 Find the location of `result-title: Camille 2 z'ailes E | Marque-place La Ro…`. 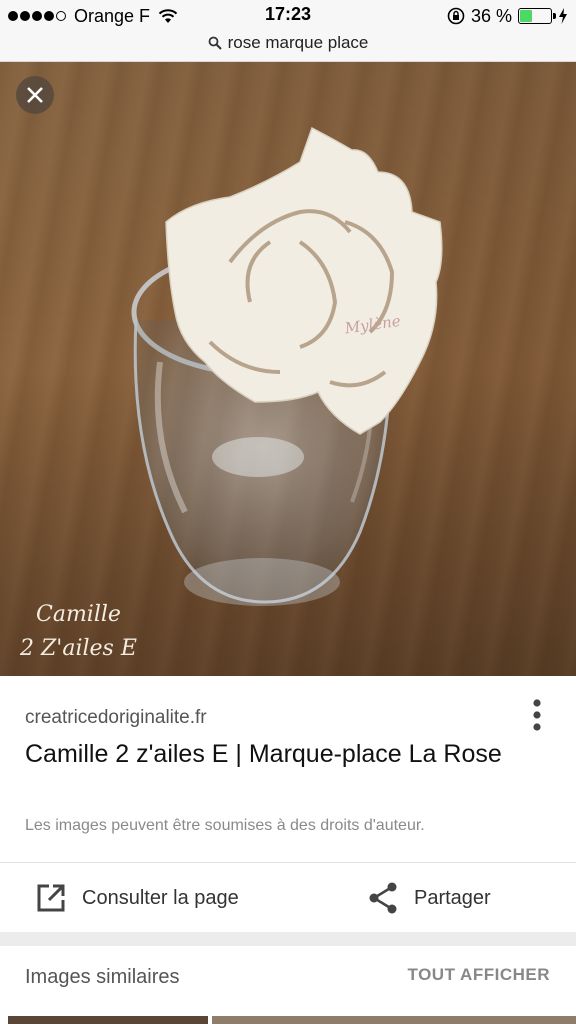

result-title: Camille 2 z'ailes E | Marque-place La Ro… is located at coordinates (270, 754).